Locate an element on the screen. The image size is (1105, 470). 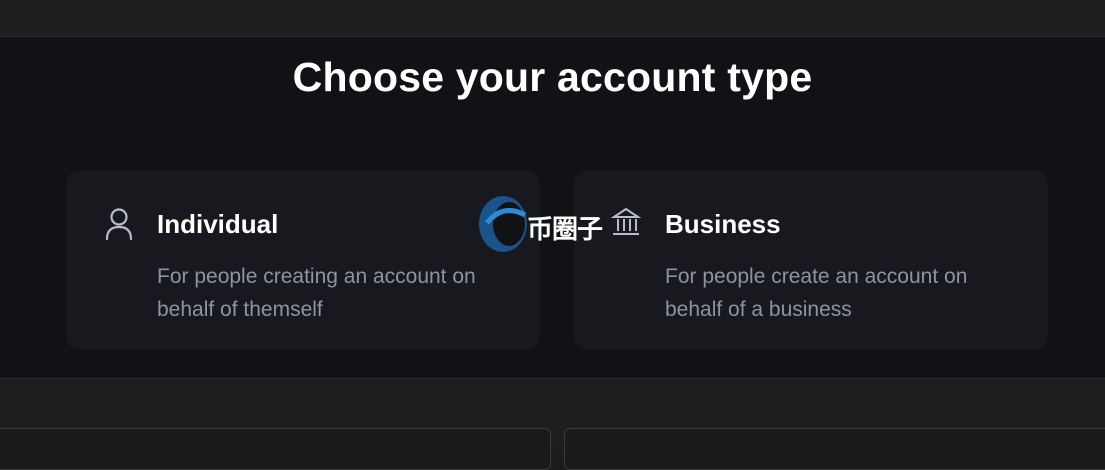
page-title: Choose your account type is located at coordinates (552, 77).